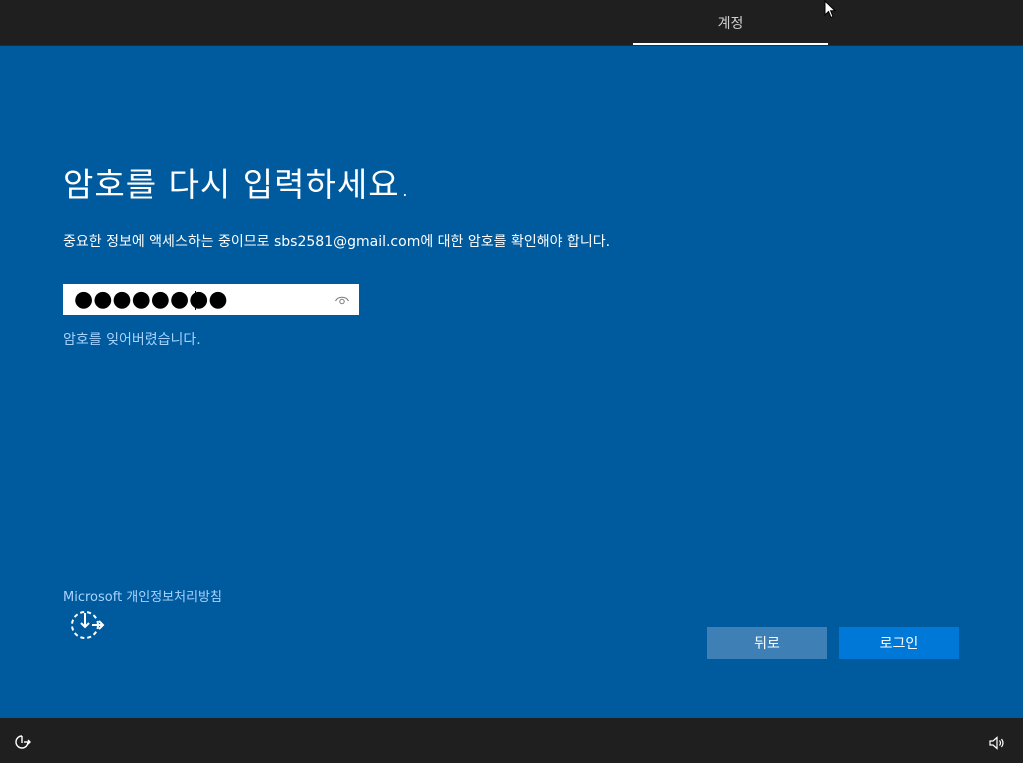 This screenshot has width=1023, height=763. I want to click on page-title: 암호를 다시 입력하세요., so click(237, 184).